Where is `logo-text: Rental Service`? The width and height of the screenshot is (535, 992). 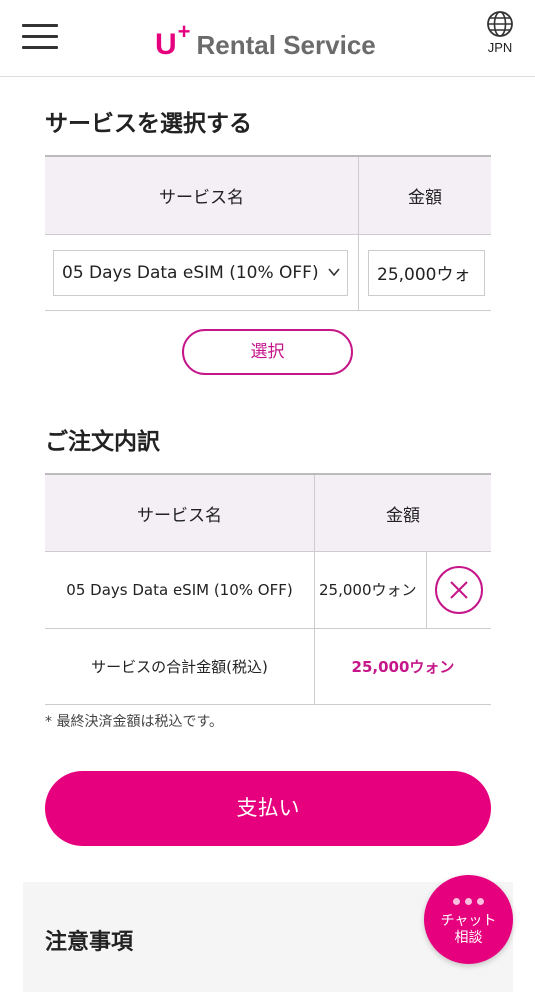 logo-text: Rental Service is located at coordinates (286, 45).